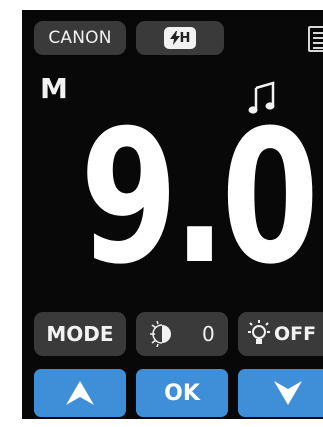 The width and height of the screenshot is (323, 427). I want to click on camera-brand-label: CANON, so click(80, 38).